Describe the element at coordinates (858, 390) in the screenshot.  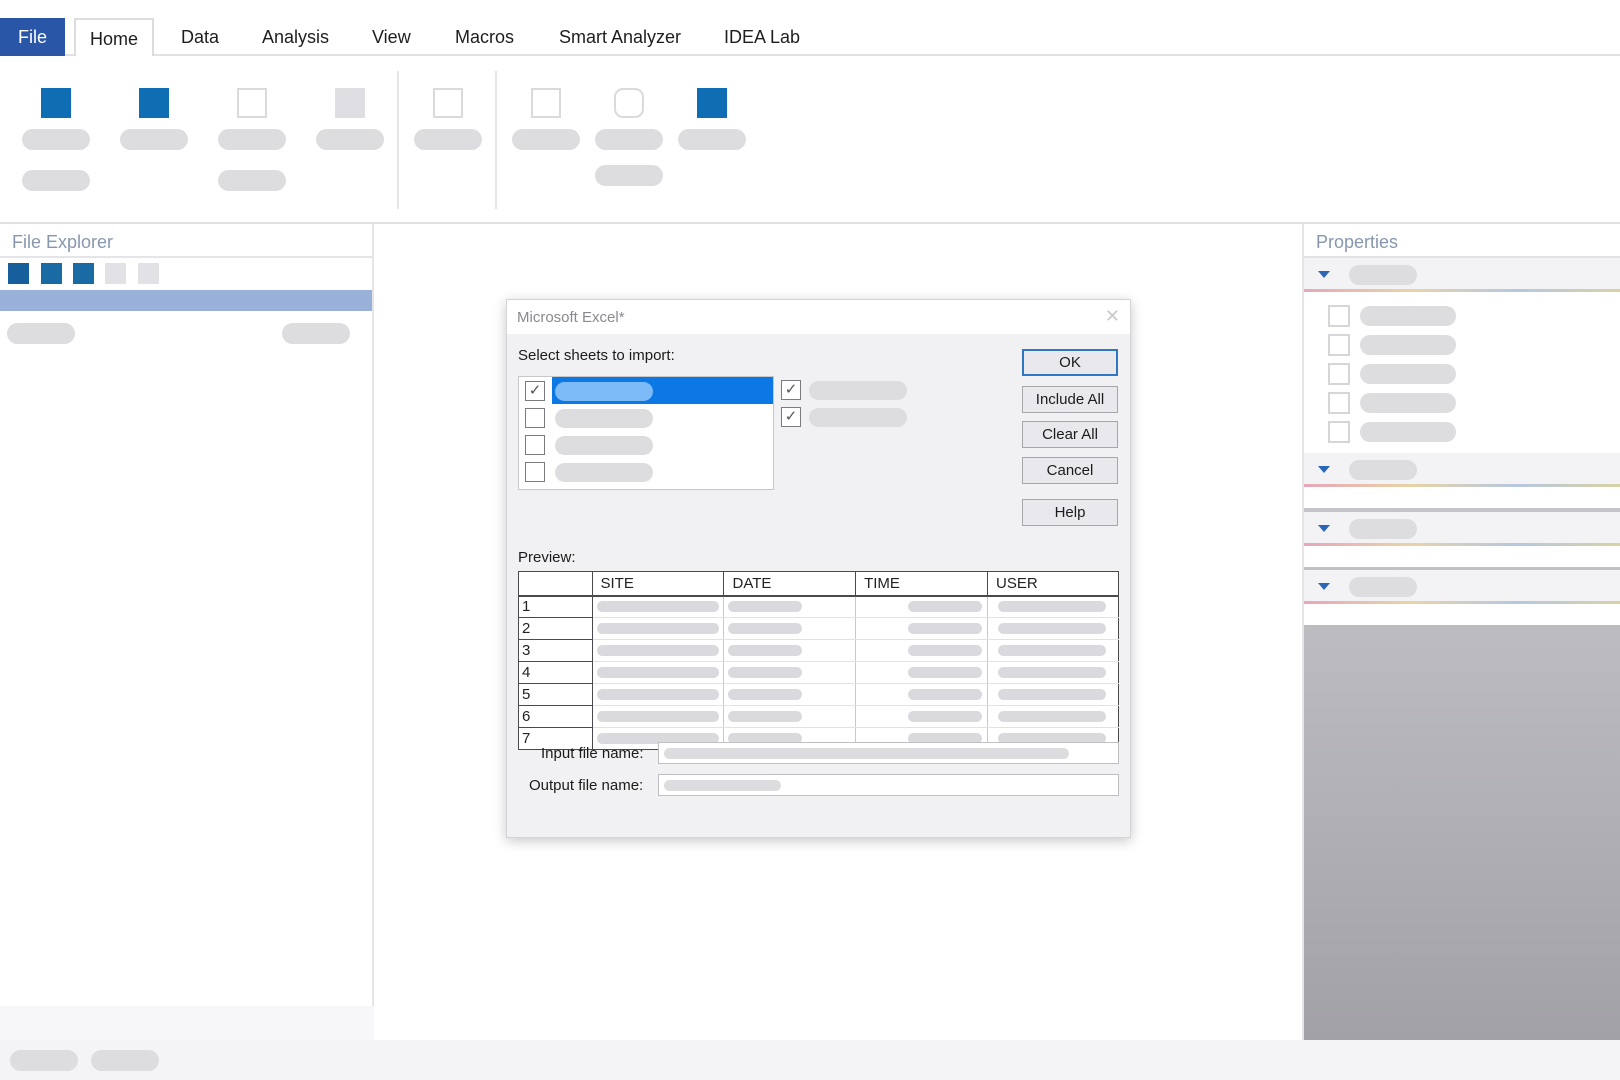
I see `option-label` at that location.